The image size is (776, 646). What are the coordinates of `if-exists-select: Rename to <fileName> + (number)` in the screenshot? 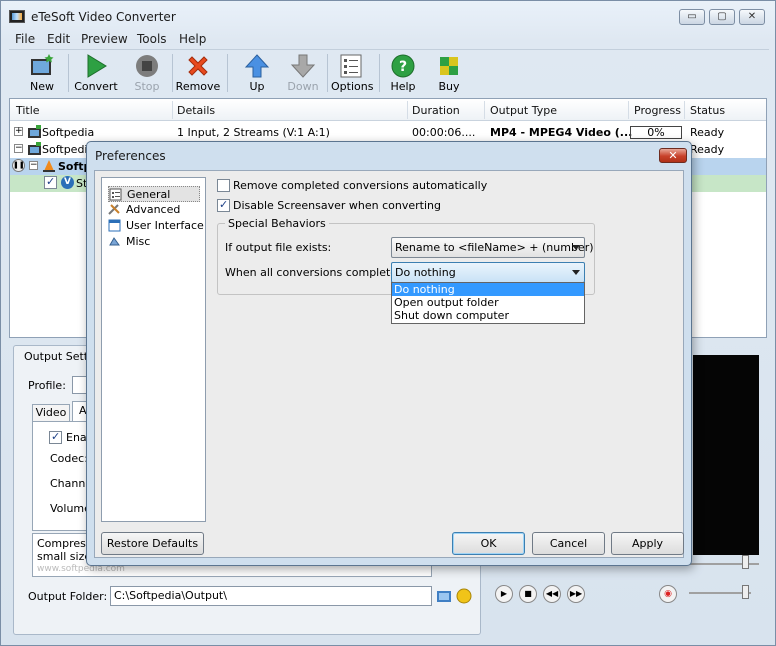 It's located at (492, 247).